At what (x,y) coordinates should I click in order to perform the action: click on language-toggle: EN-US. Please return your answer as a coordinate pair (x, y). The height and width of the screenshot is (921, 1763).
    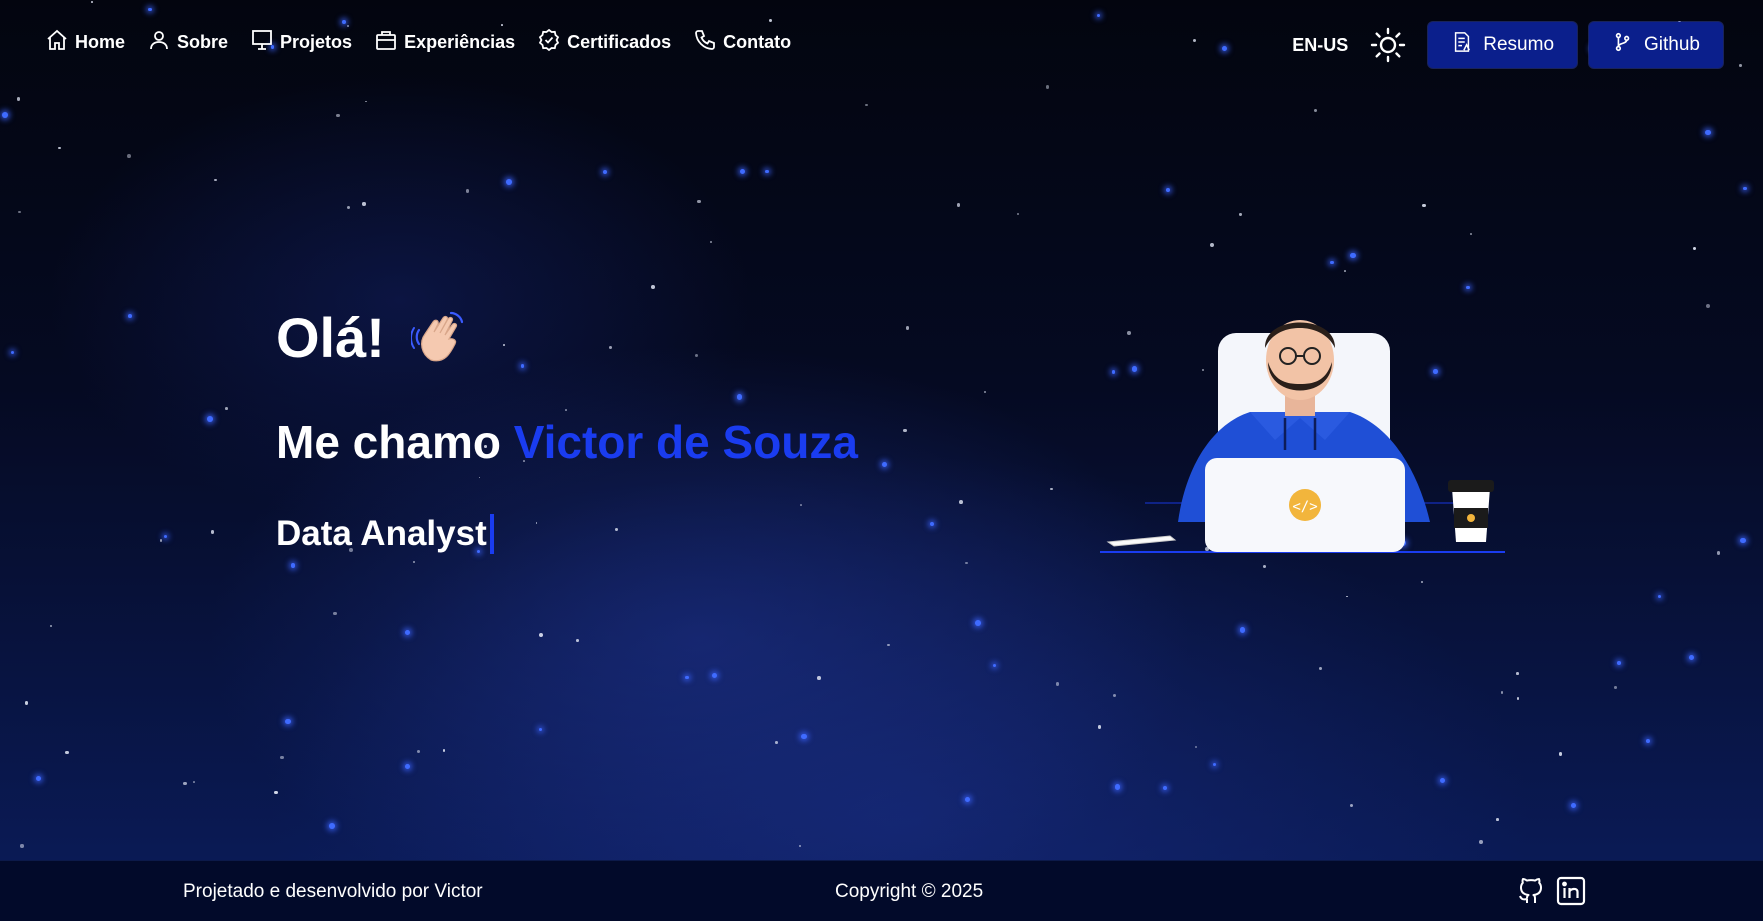
    Looking at the image, I should click on (1320, 45).